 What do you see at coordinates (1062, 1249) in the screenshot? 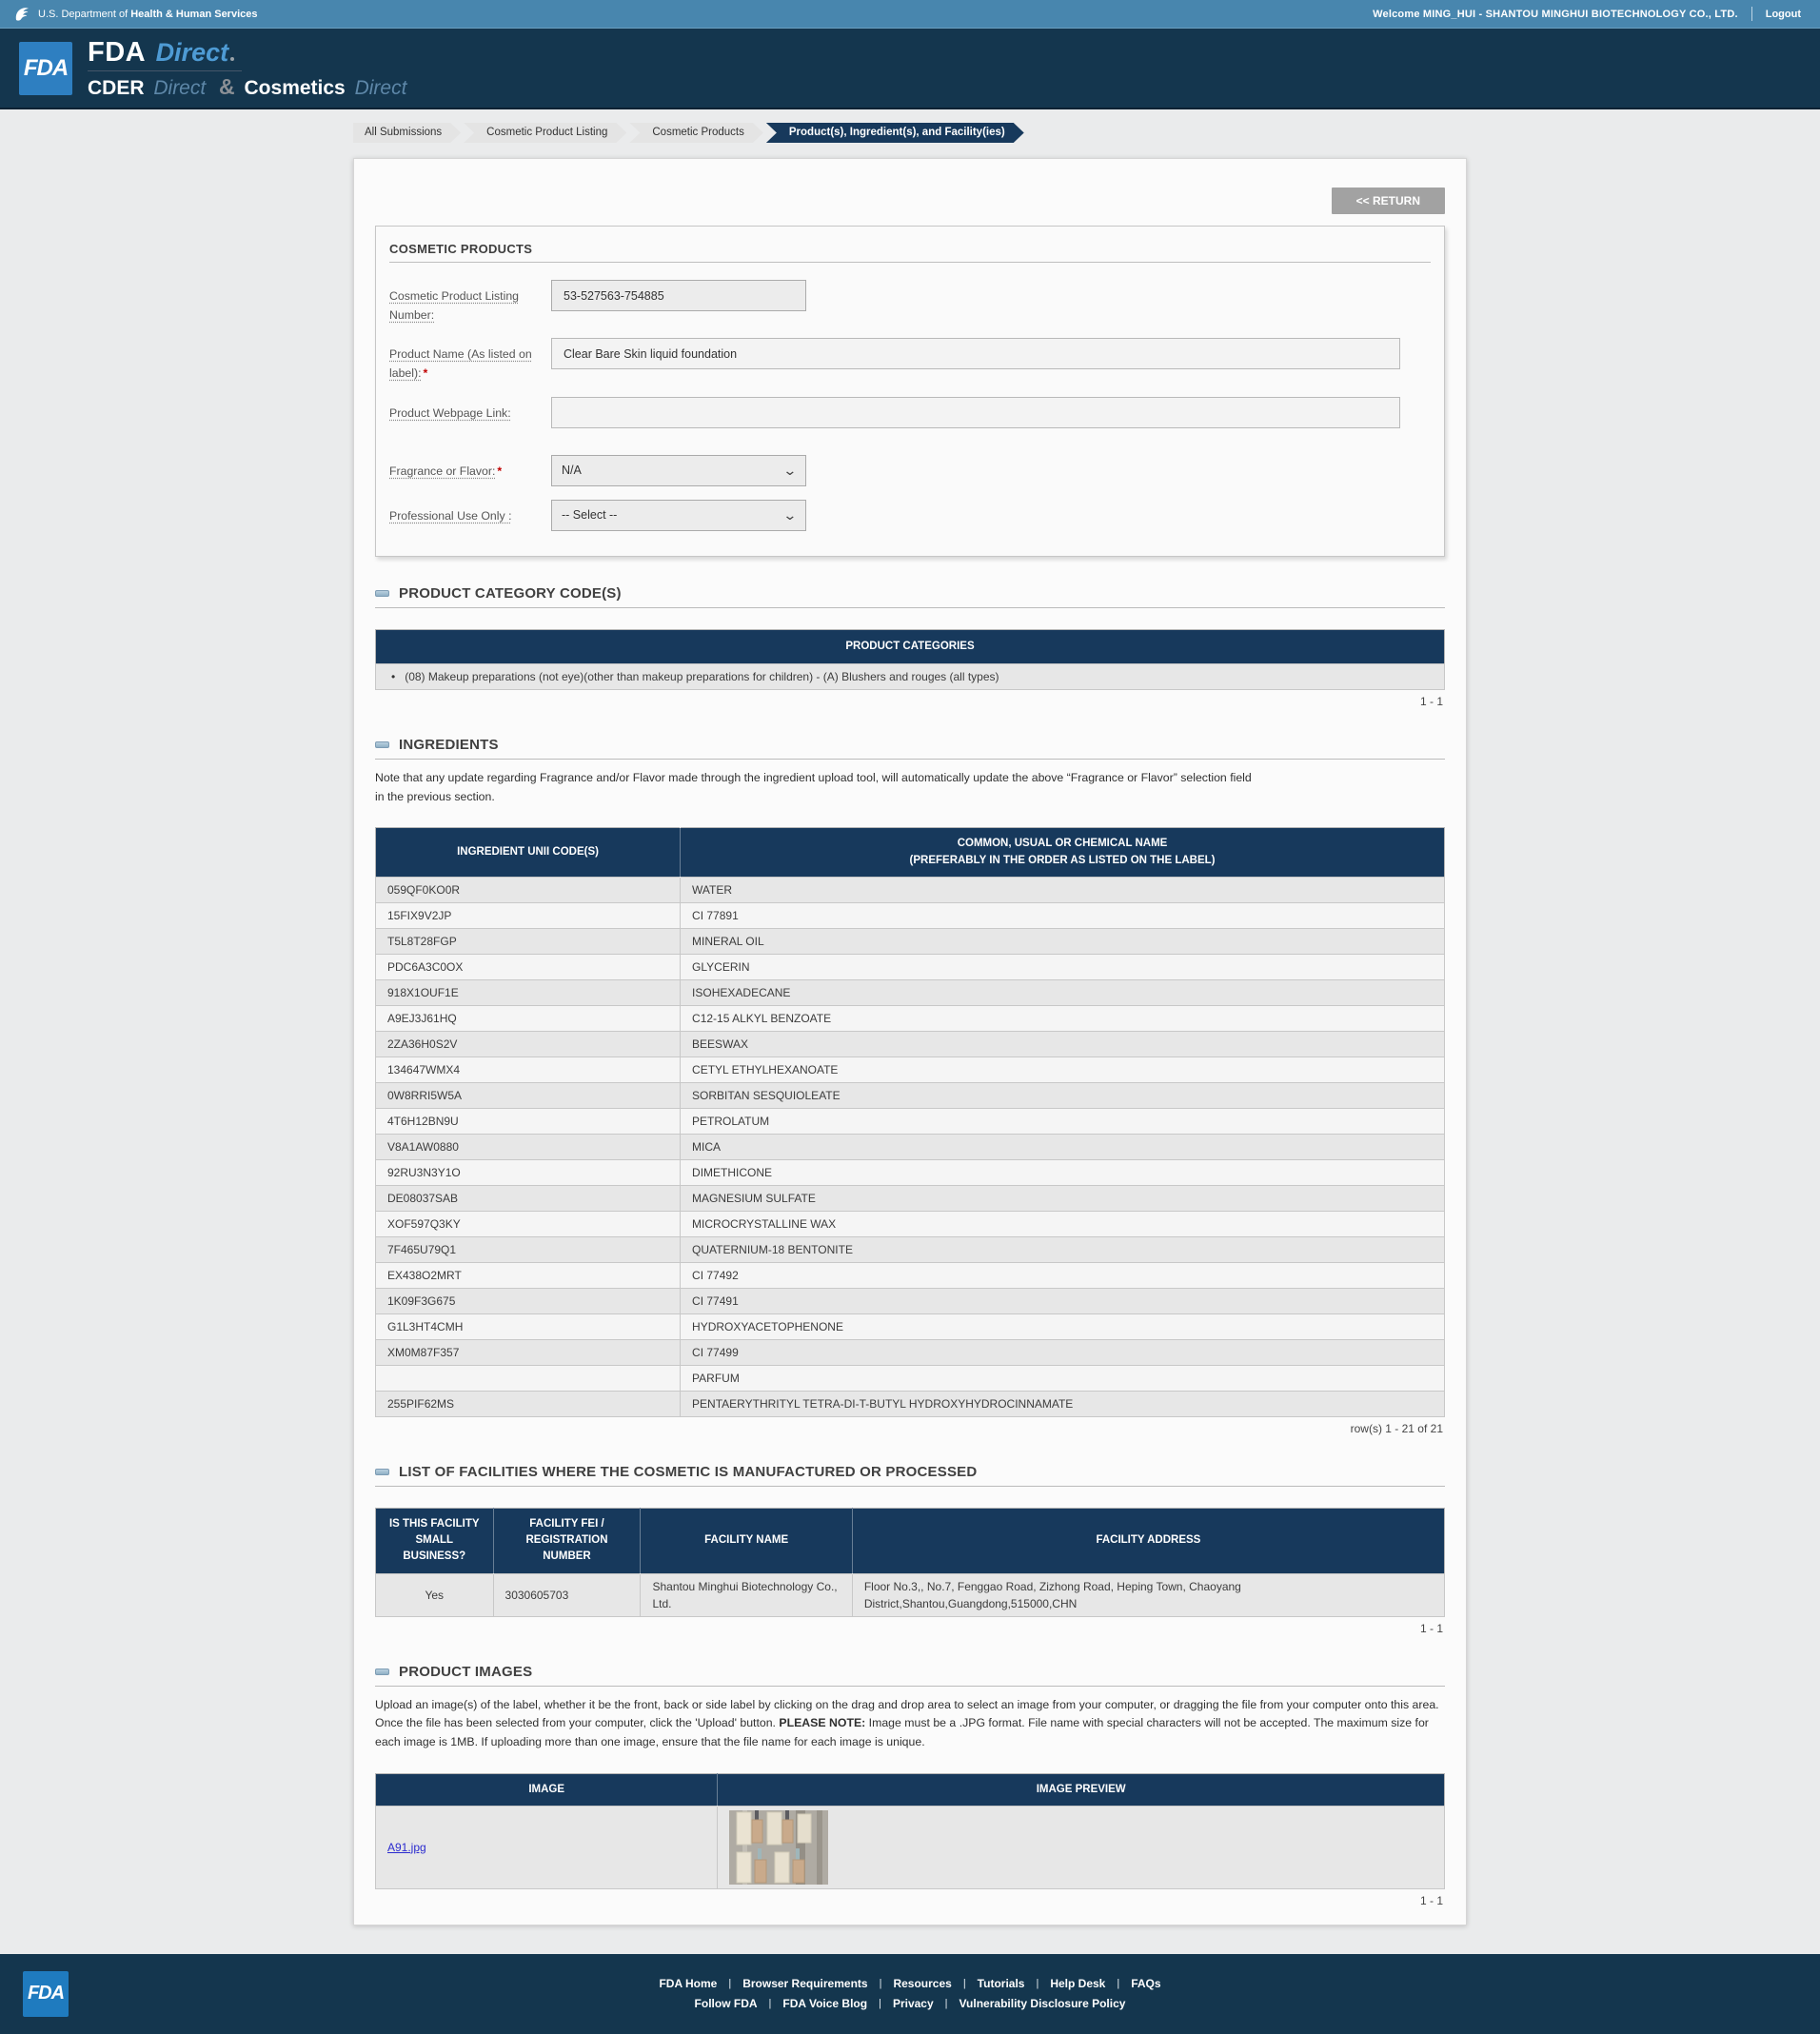
I see `ingredient-name: QUATERNIUM-18 BENTONITE` at bounding box center [1062, 1249].